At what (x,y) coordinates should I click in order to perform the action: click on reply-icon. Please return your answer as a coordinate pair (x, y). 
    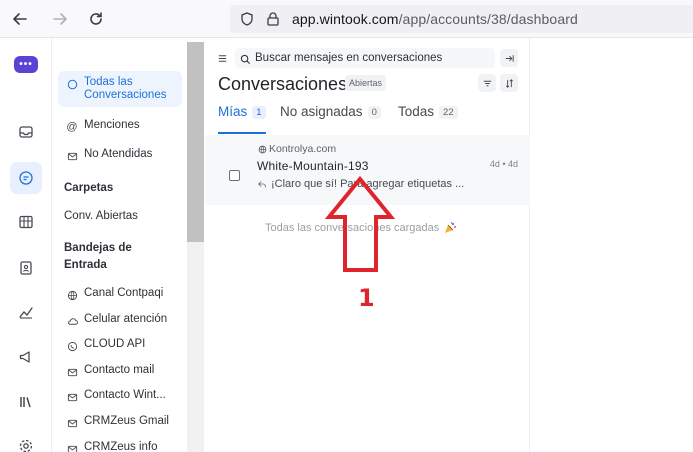
    Looking at the image, I should click on (262, 184).